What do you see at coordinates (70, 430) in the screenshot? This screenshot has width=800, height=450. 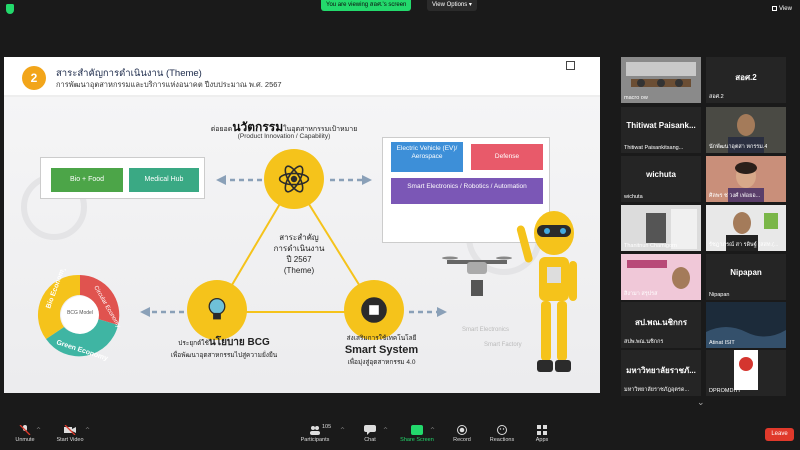 I see `video-off-icon` at bounding box center [70, 430].